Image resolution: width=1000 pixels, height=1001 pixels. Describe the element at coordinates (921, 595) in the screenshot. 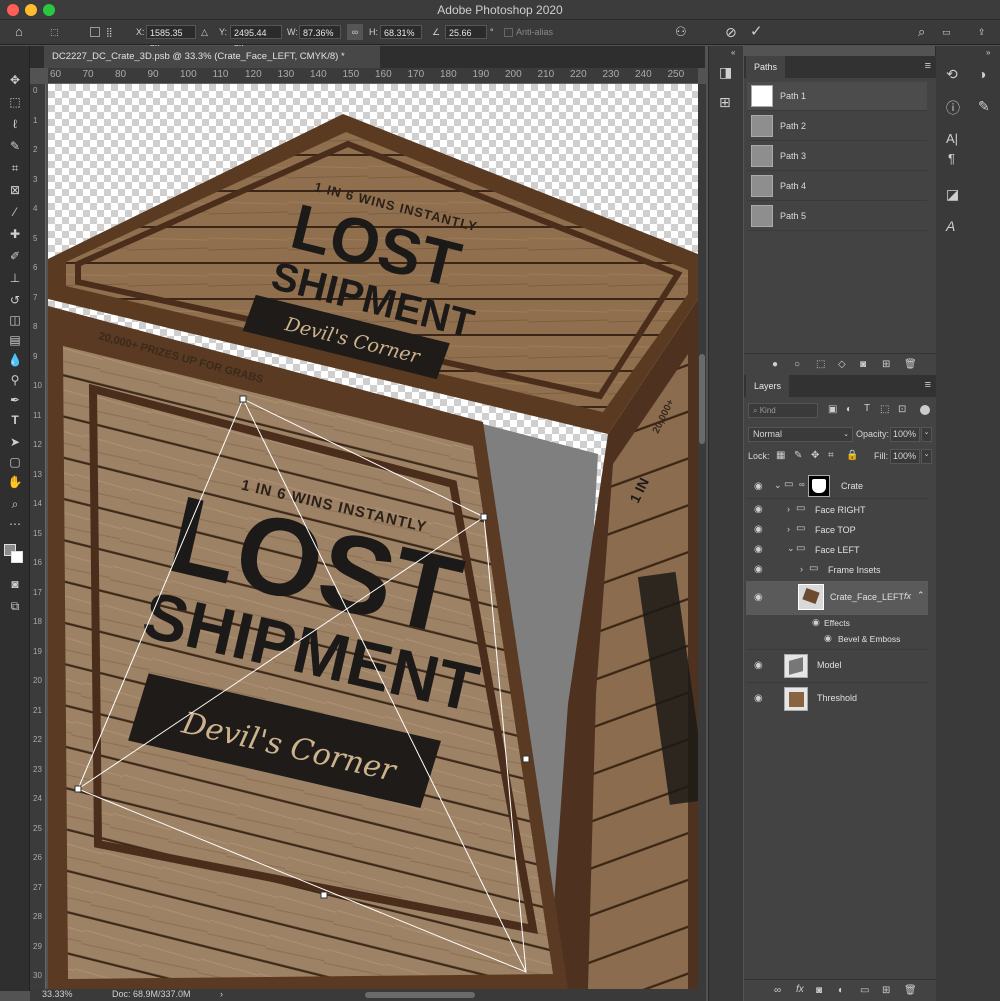

I see `collapse-effects-icon: ⌃` at that location.